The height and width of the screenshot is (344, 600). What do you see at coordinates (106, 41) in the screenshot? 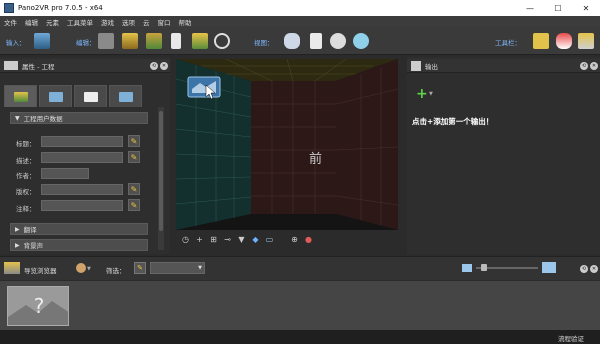
I see `tour-map-icon` at bounding box center [106, 41].